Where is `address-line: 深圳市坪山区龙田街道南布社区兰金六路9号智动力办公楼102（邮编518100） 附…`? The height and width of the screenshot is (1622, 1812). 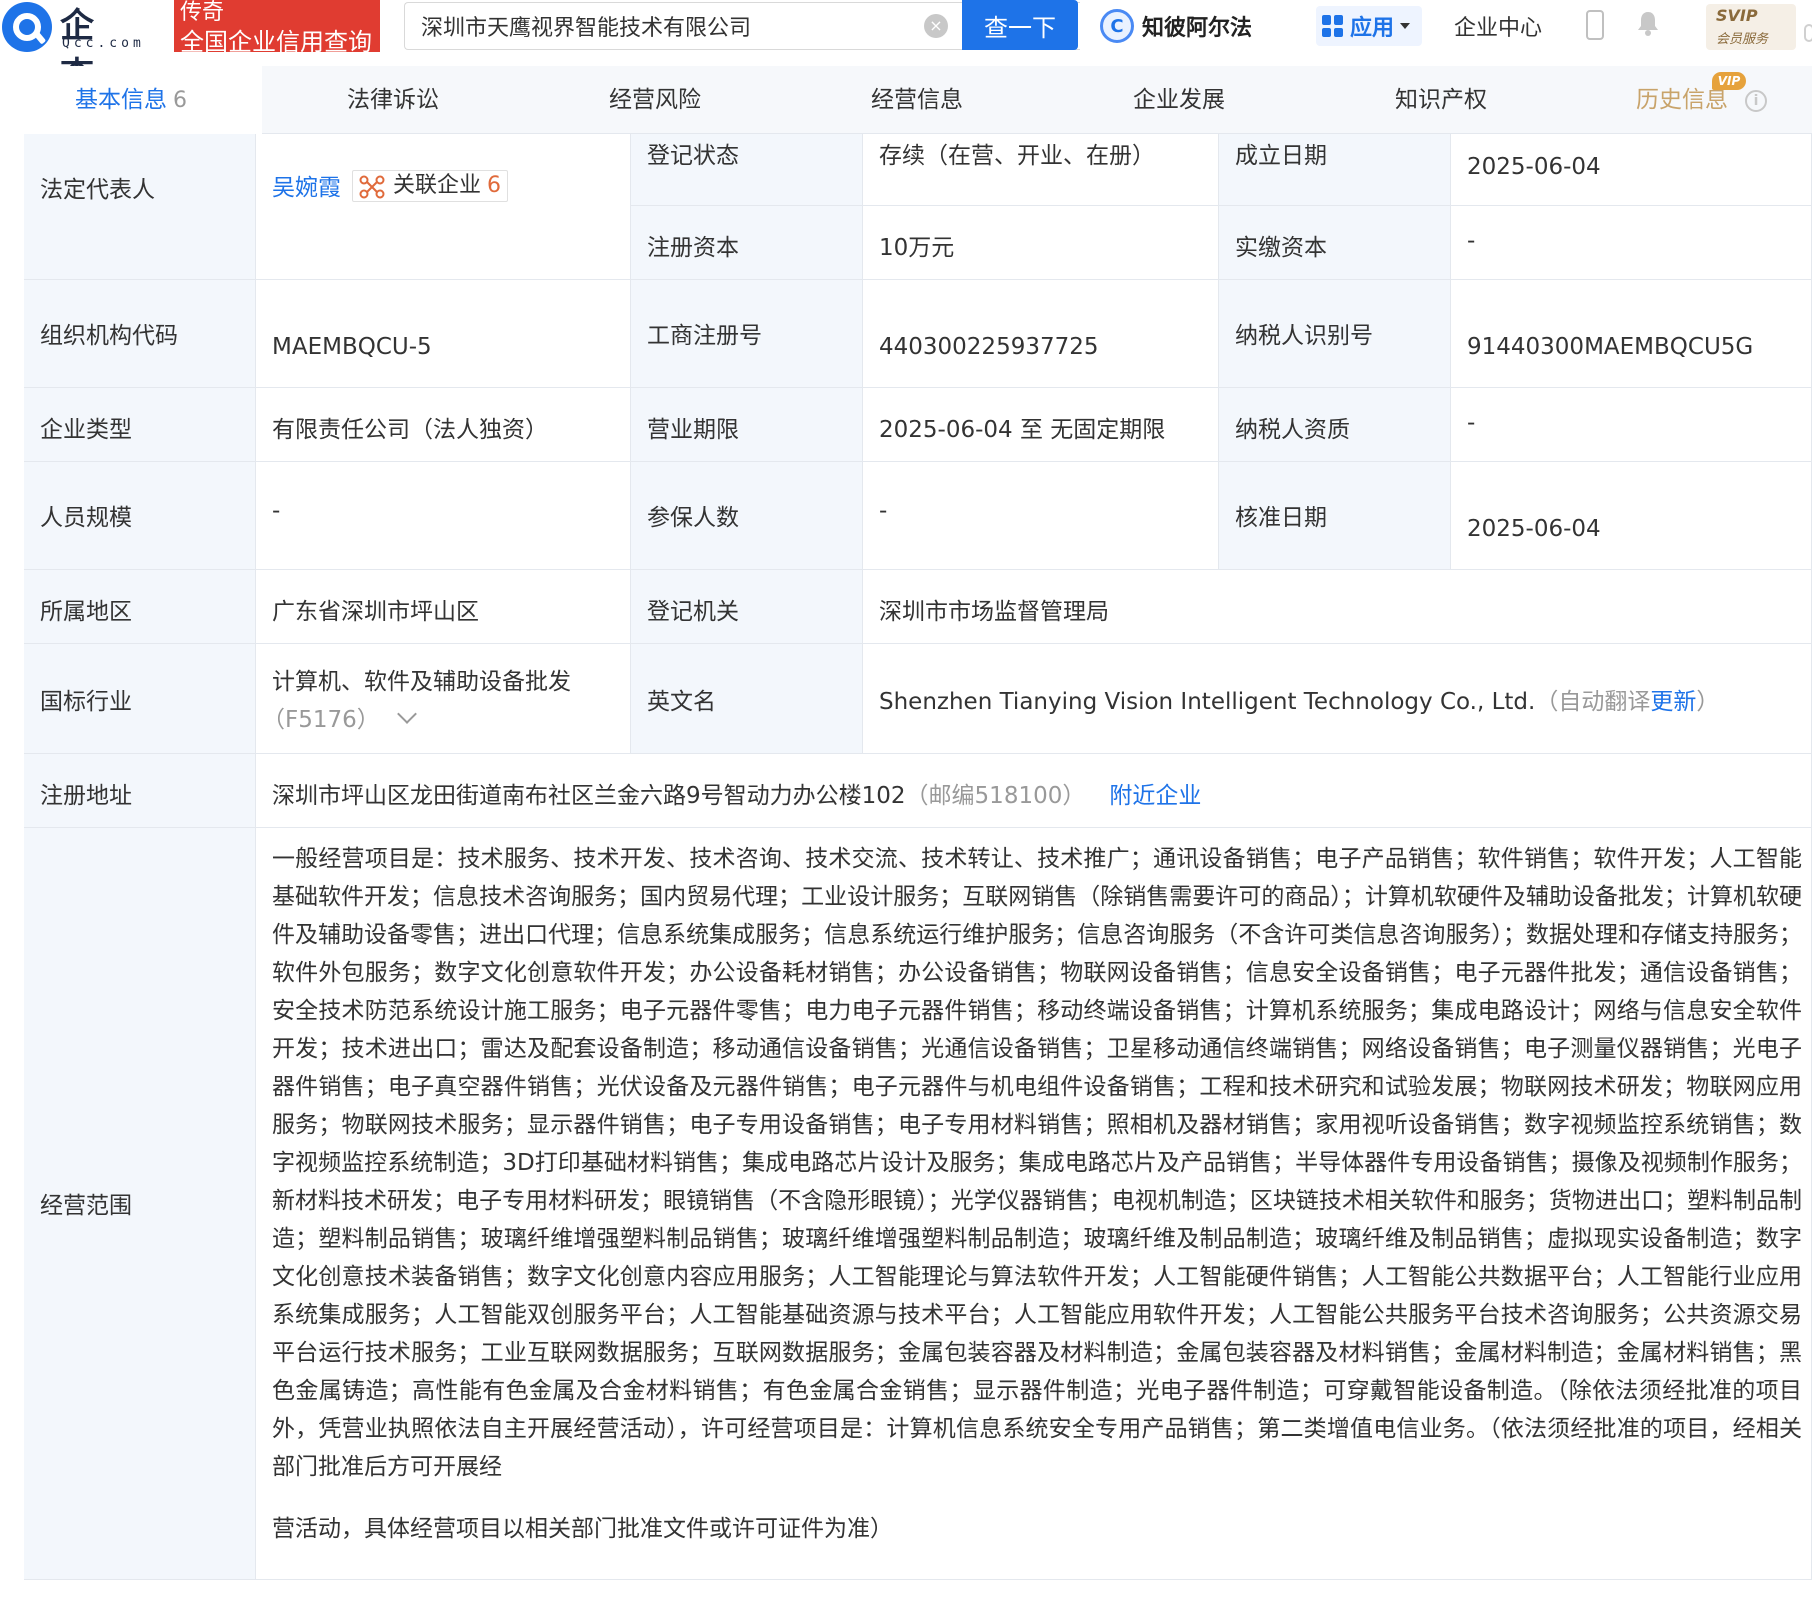 address-line: 深圳市坪山区龙田街道南布社区兰金六路9号智动力办公楼102（邮编518100） 附… is located at coordinates (736, 793).